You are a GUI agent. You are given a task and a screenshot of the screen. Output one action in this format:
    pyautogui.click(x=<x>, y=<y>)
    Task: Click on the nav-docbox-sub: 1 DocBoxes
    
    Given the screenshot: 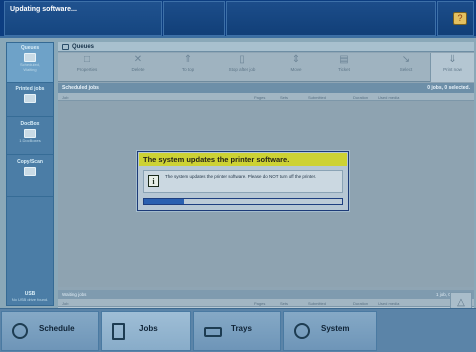 What is the action you would take?
    pyautogui.click(x=30, y=140)
    